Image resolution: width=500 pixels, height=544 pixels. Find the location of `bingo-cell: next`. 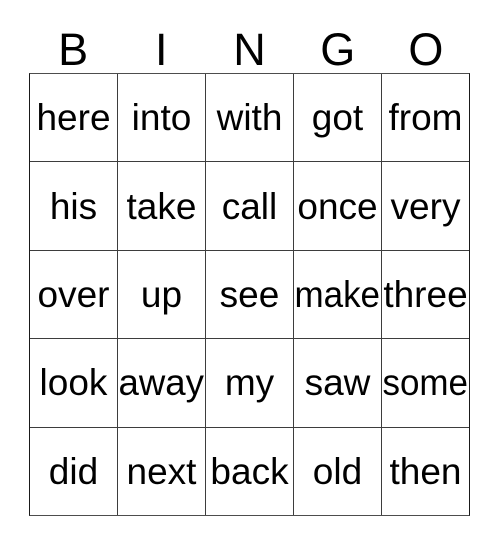

bingo-cell: next is located at coordinates (161, 471).